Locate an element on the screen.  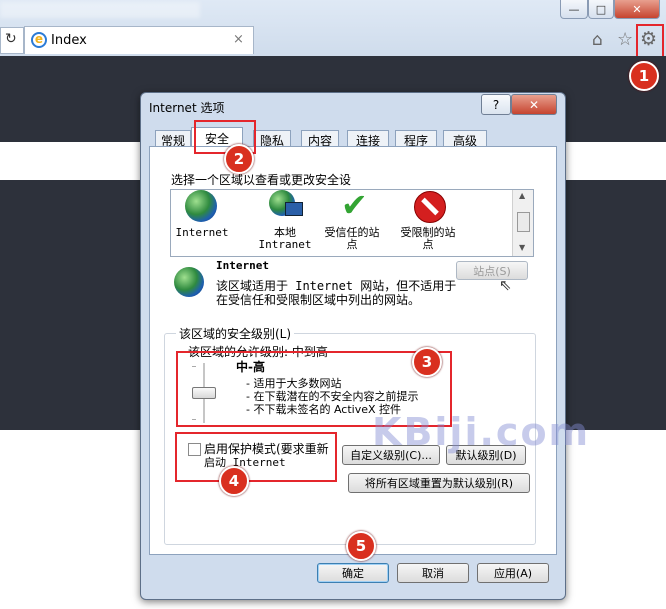
callout-badge-2: 2 is located at coordinates (239, 159).